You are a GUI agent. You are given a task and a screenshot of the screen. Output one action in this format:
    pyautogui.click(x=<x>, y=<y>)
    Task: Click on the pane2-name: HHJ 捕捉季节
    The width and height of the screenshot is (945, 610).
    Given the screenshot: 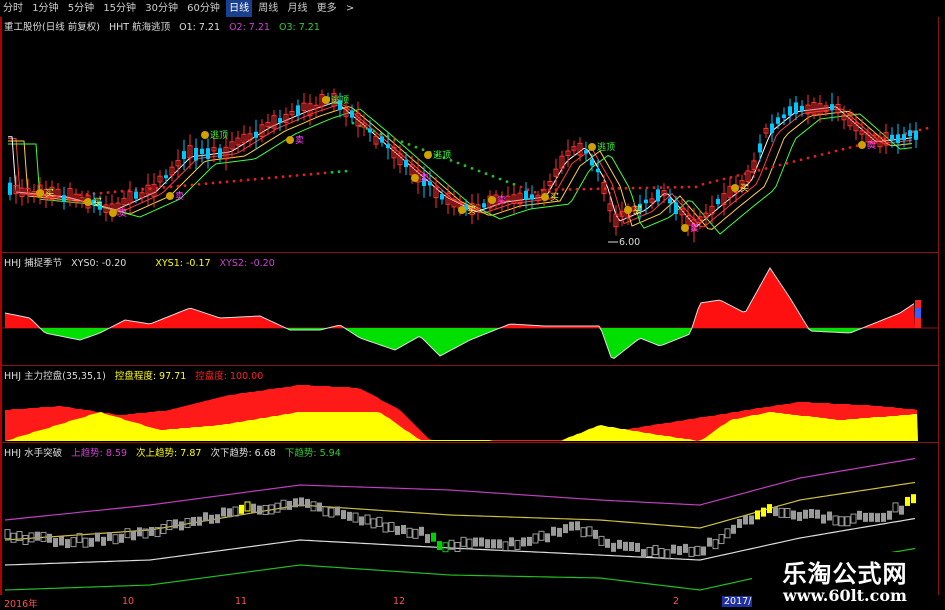 What is the action you would take?
    pyautogui.click(x=33, y=263)
    